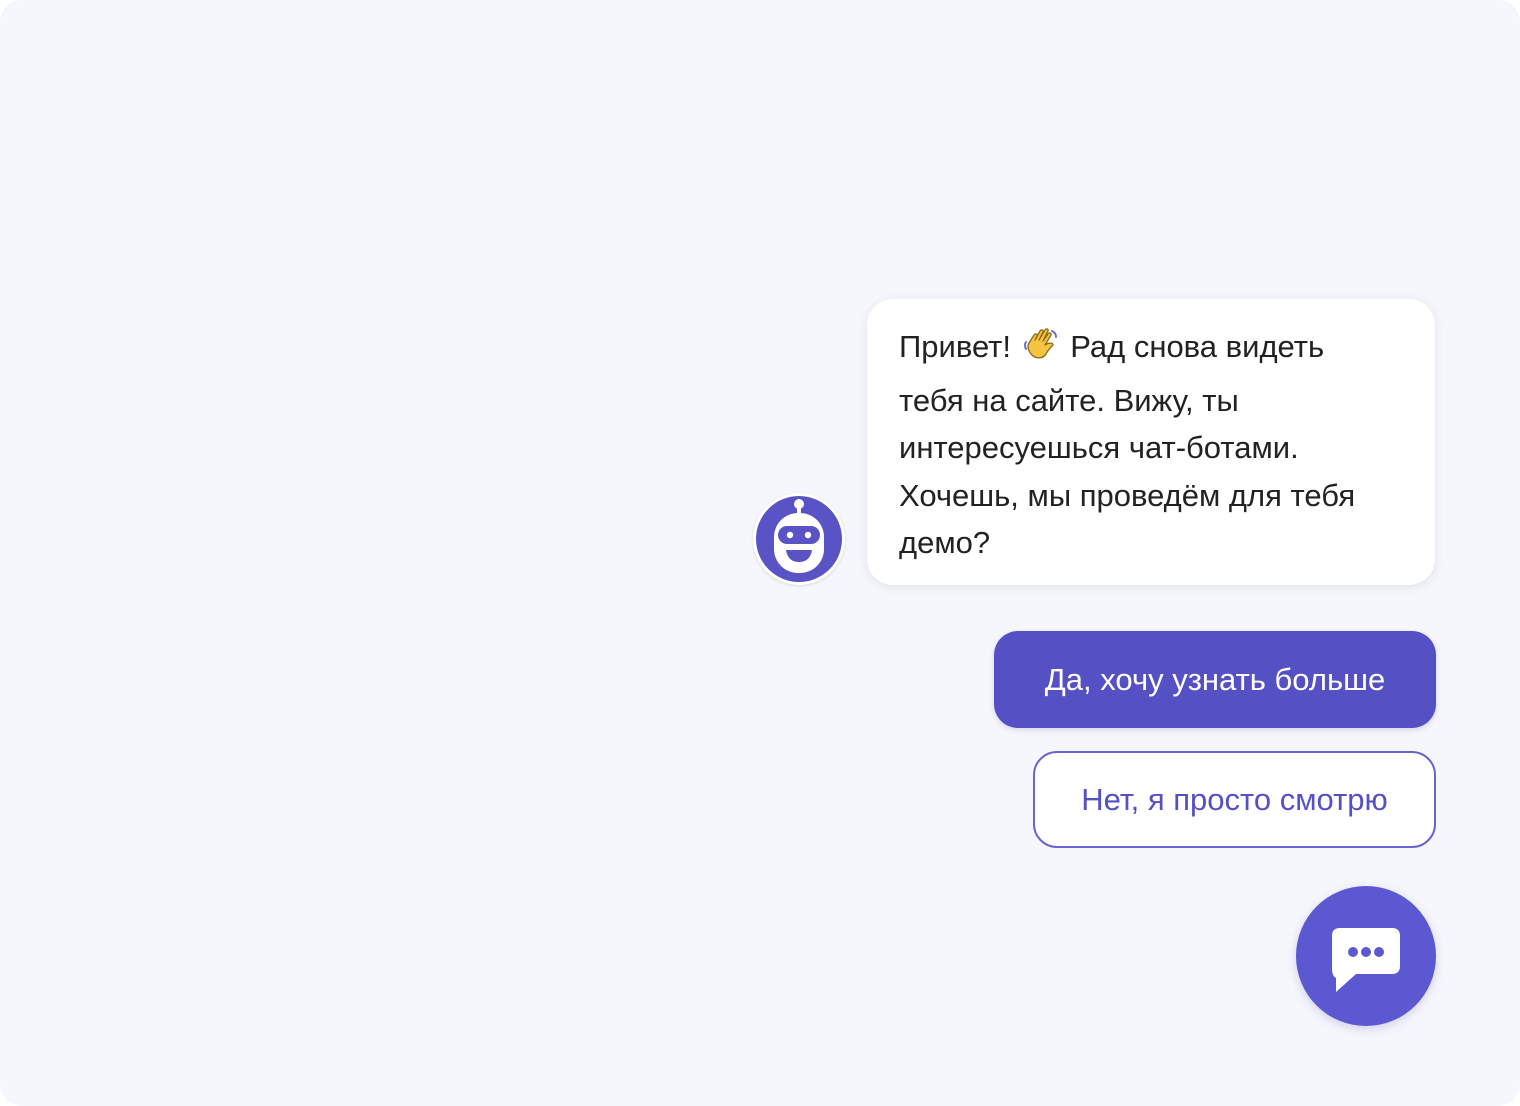 This screenshot has width=1520, height=1106. What do you see at coordinates (799, 536) in the screenshot?
I see `robot-icon` at bounding box center [799, 536].